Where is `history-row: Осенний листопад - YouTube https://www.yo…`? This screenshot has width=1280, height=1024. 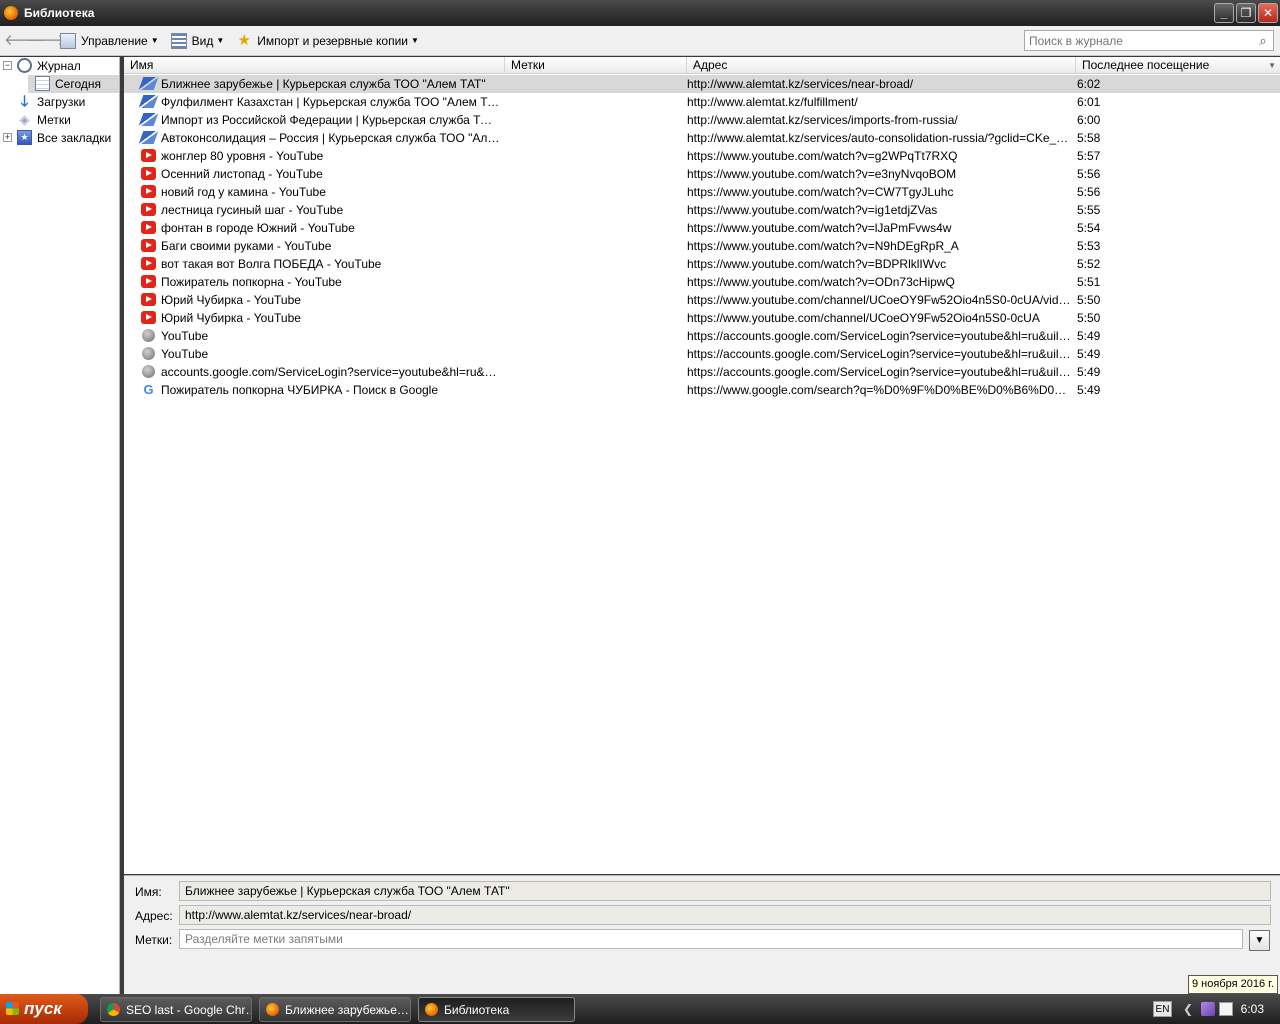 history-row: Осенний листопад - YouTube https://www.yo… is located at coordinates (702, 174).